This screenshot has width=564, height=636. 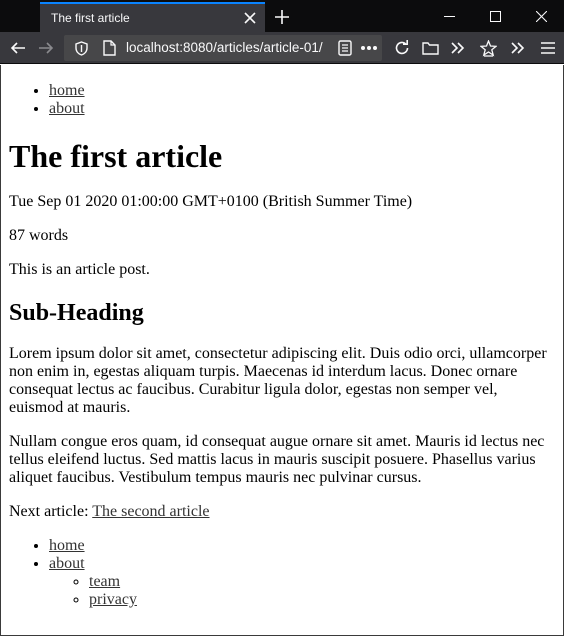 What do you see at coordinates (488, 48) in the screenshot?
I see `bookmark-star-icon` at bounding box center [488, 48].